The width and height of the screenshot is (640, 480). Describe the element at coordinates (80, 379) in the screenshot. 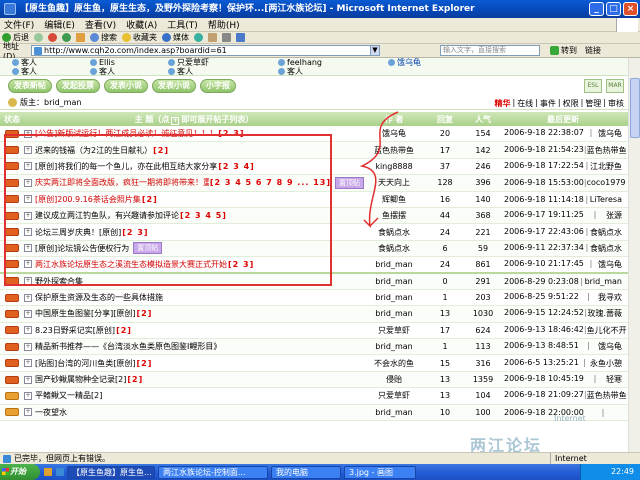

I see `topic-title: 国产砂鳅属物种全记录[2]` at that location.